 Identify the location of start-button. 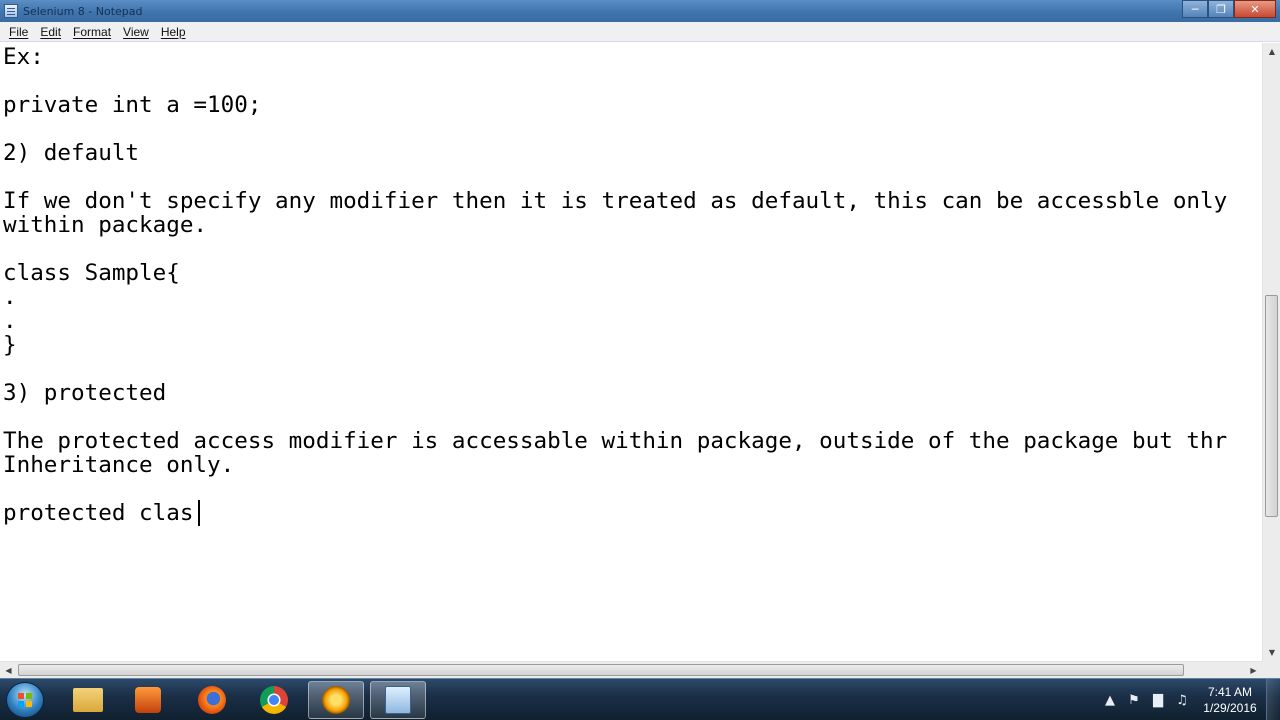
(25, 700).